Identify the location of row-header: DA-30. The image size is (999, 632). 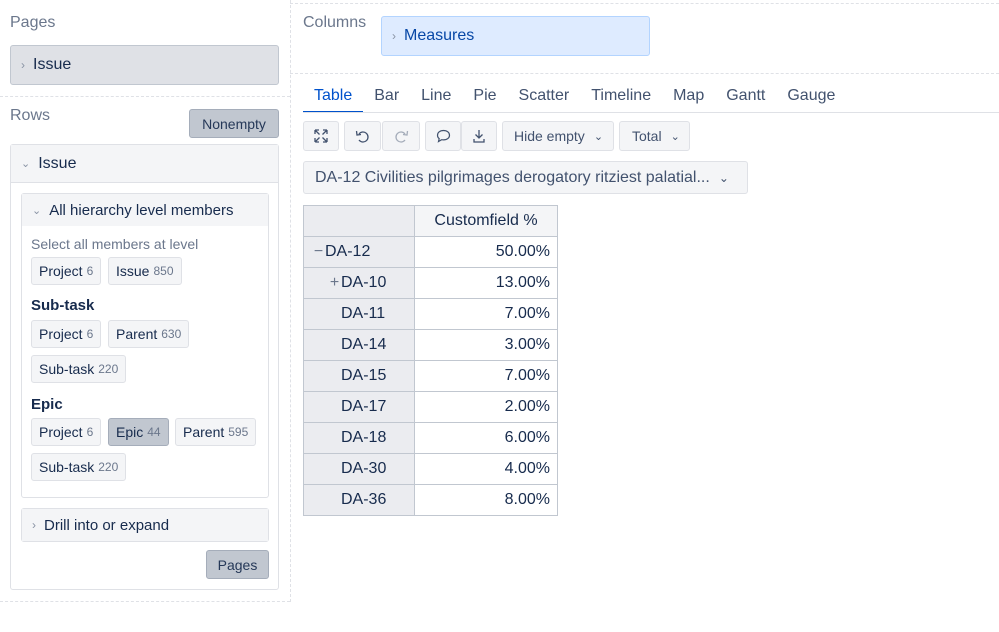
(359, 469).